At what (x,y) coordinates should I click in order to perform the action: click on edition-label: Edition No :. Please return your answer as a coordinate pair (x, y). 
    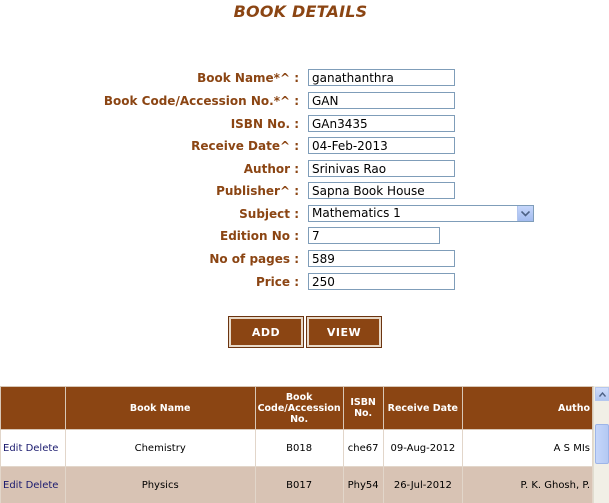
    Looking at the image, I should click on (259, 236).